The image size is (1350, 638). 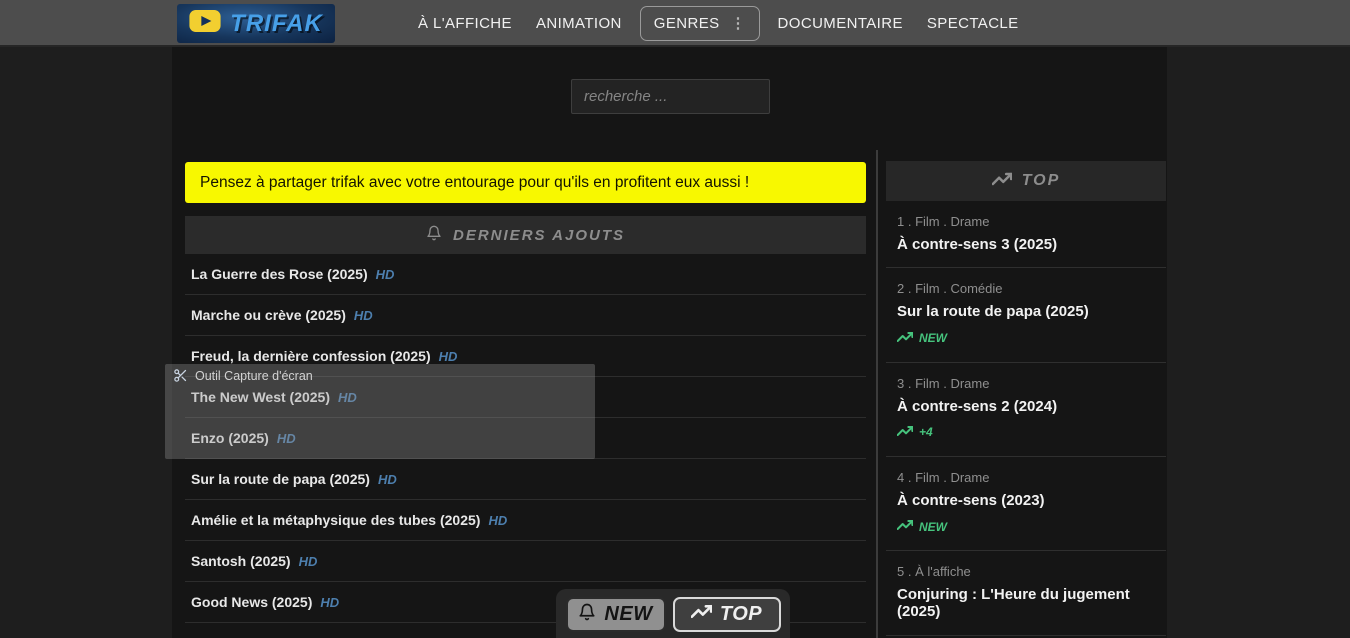 What do you see at coordinates (993, 312) in the screenshot?
I see `ranking-title: Sur la route de papa (2025)` at bounding box center [993, 312].